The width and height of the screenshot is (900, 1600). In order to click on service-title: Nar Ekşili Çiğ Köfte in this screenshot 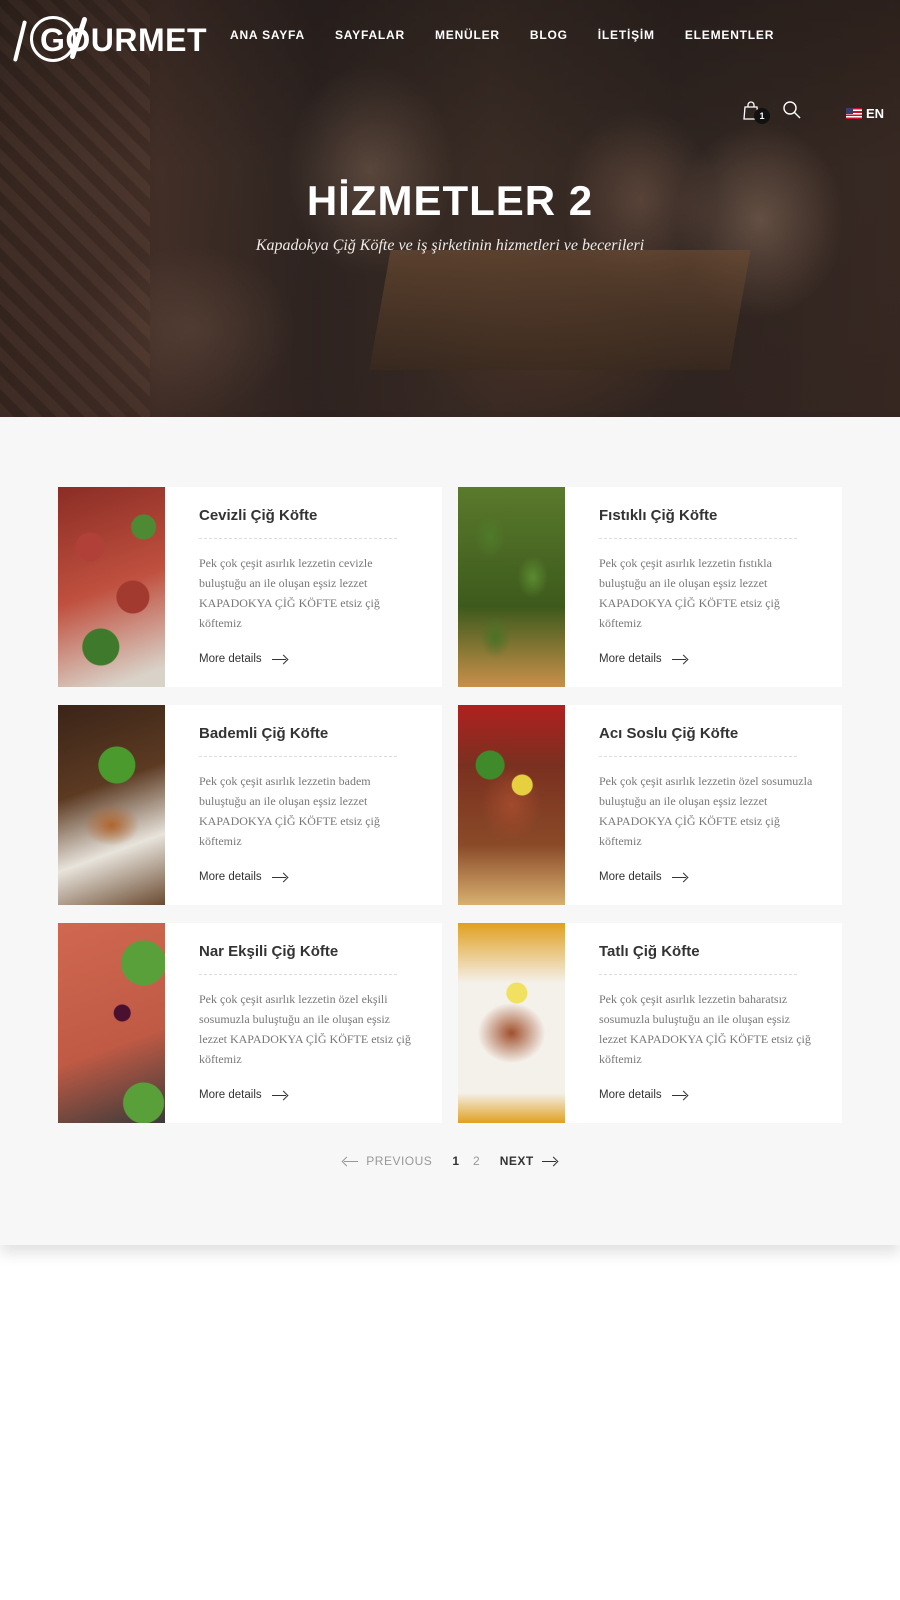, I will do `click(298, 959)`.